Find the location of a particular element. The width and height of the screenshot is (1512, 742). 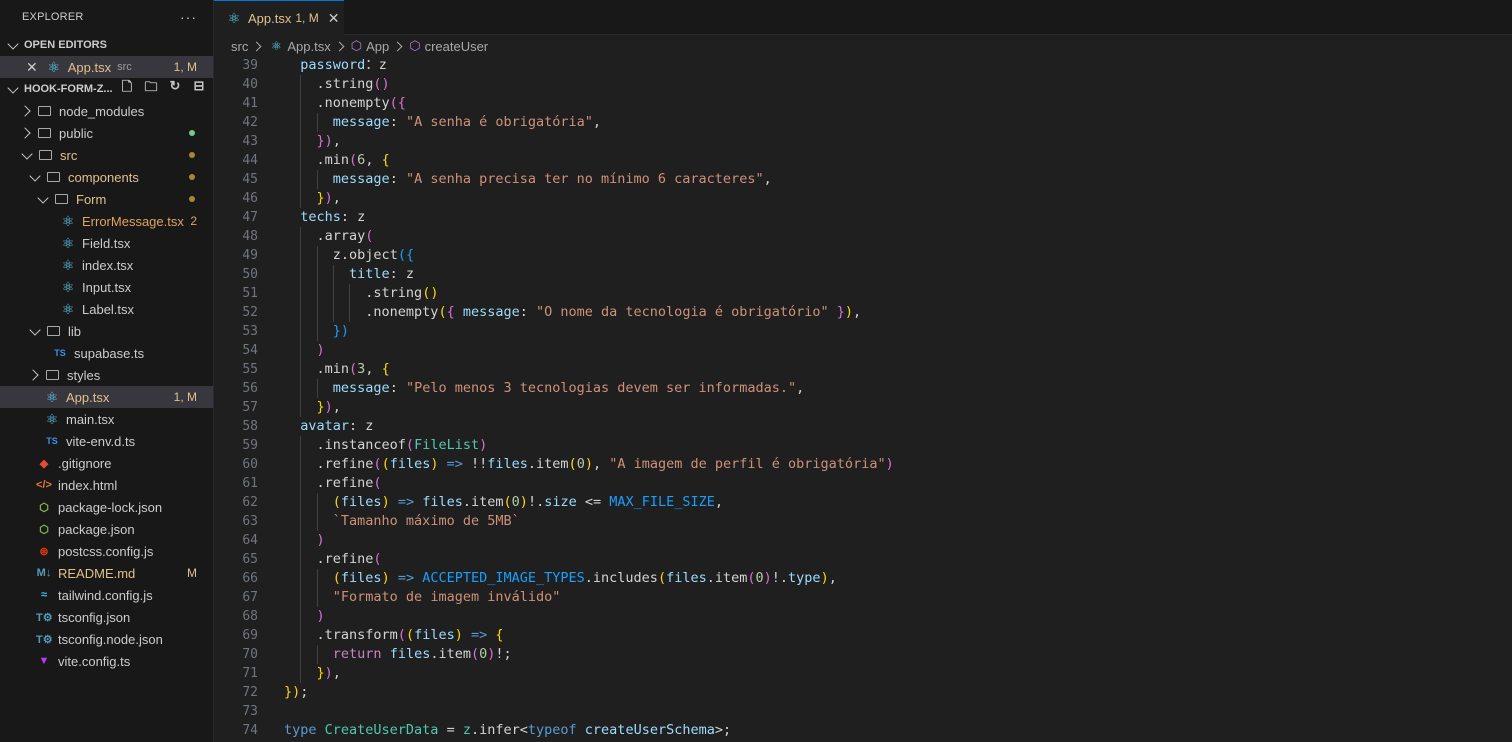

line-number: 67 is located at coordinates (250, 597).